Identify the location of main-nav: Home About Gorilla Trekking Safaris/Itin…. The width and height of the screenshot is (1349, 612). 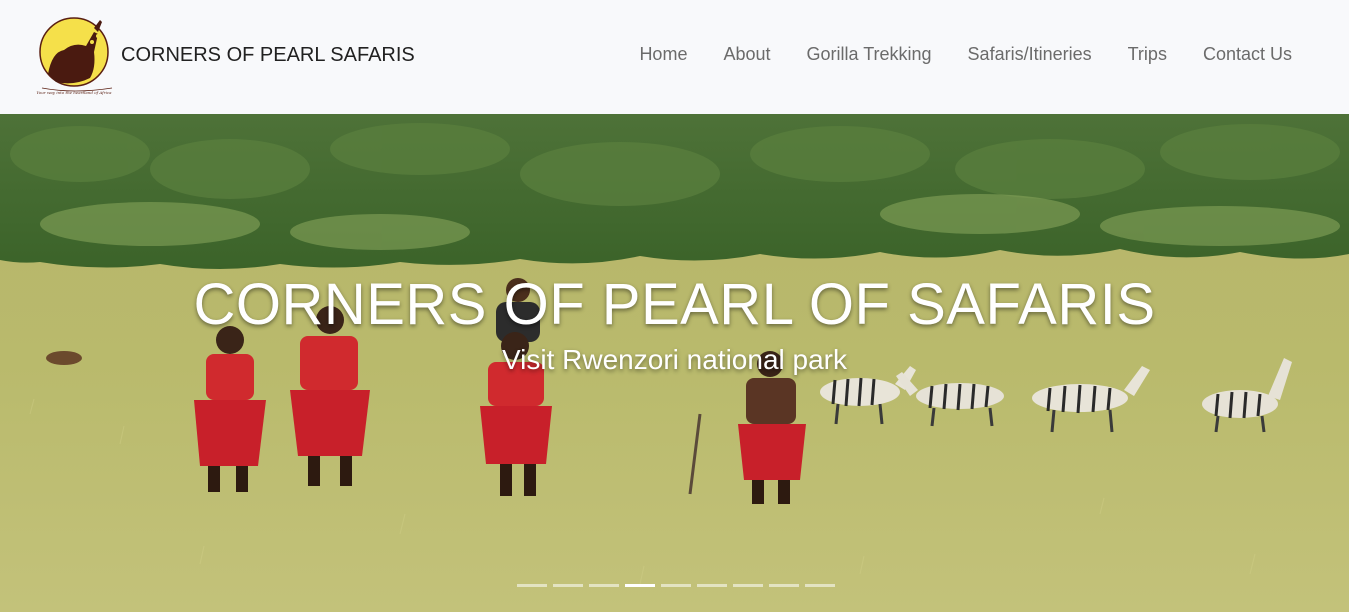
(947, 54).